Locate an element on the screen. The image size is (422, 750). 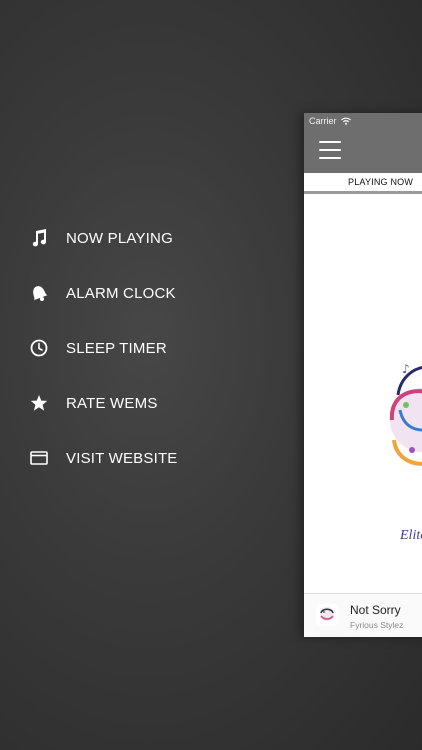
music-note-icon is located at coordinates (39, 238).